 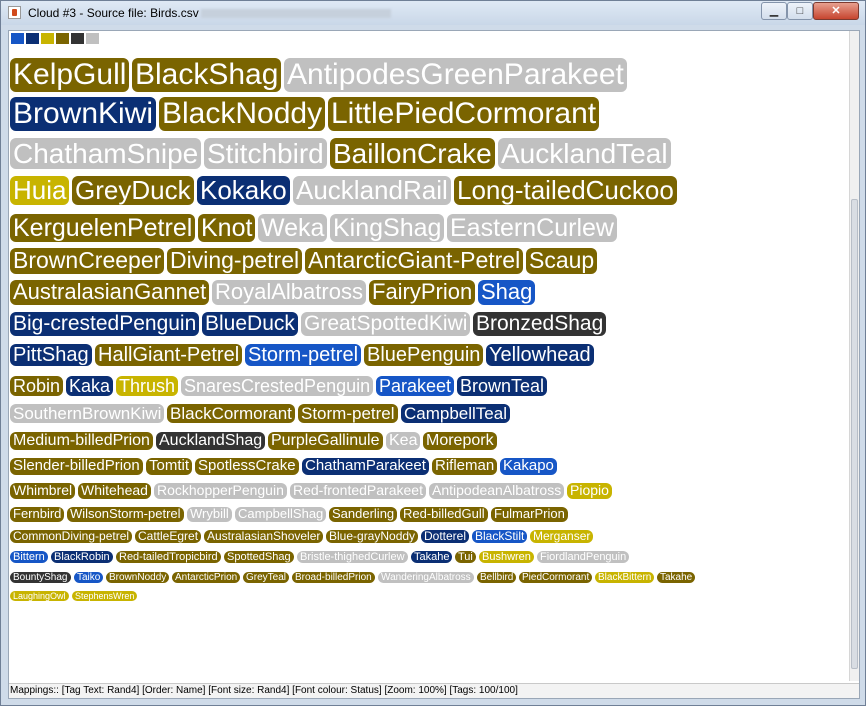 What do you see at coordinates (502, 386) in the screenshot?
I see `cloud-tag: BrownTeal` at bounding box center [502, 386].